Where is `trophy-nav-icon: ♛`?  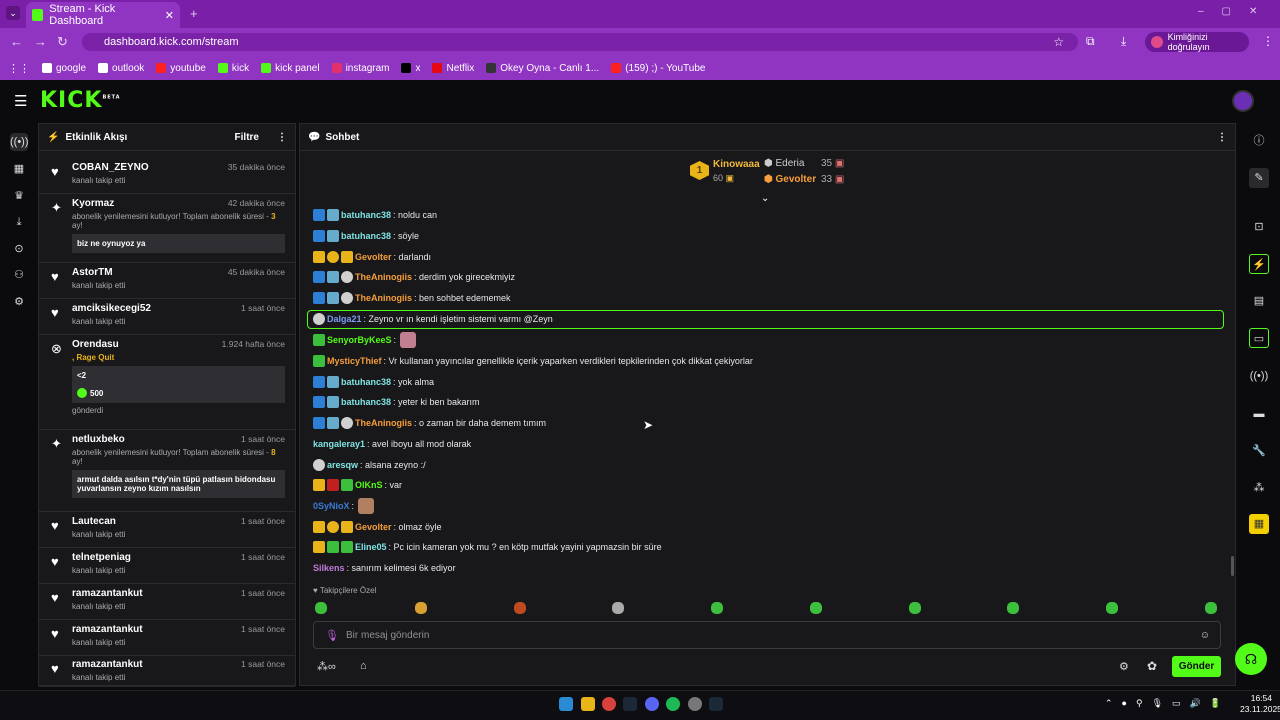
trophy-nav-icon: ♛ is located at coordinates (19, 196).